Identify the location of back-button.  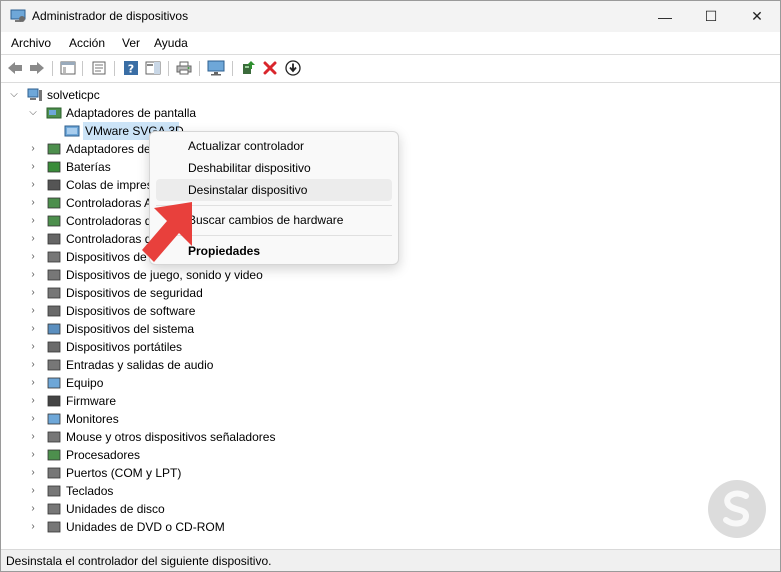
(15, 68).